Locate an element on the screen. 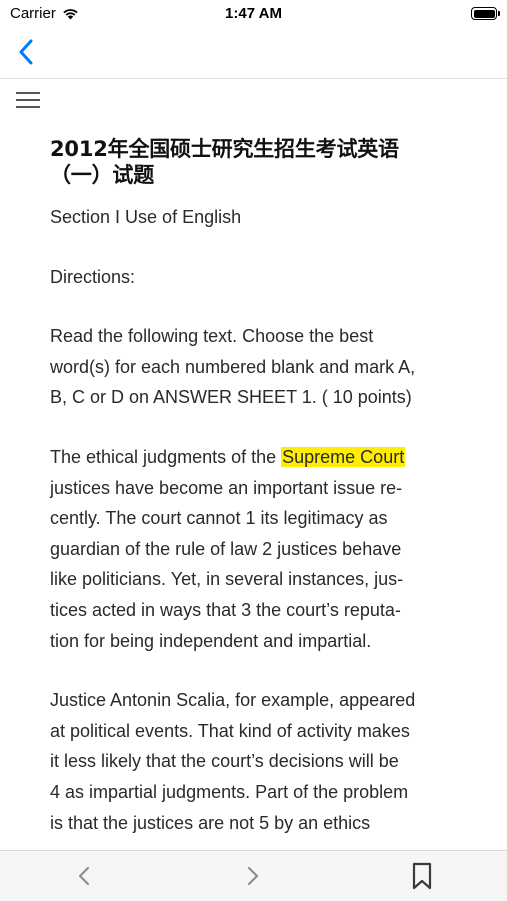 Image resolution: width=507 pixels, height=901 pixels. back-button is located at coordinates (26, 52).